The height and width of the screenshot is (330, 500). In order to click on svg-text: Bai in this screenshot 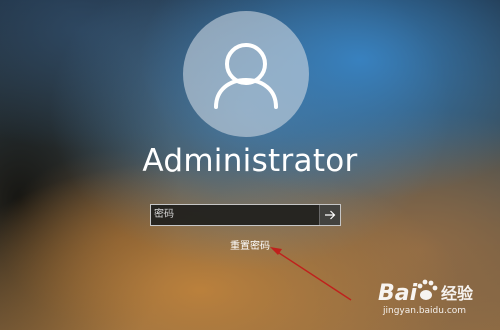, I will do `click(398, 293)`.